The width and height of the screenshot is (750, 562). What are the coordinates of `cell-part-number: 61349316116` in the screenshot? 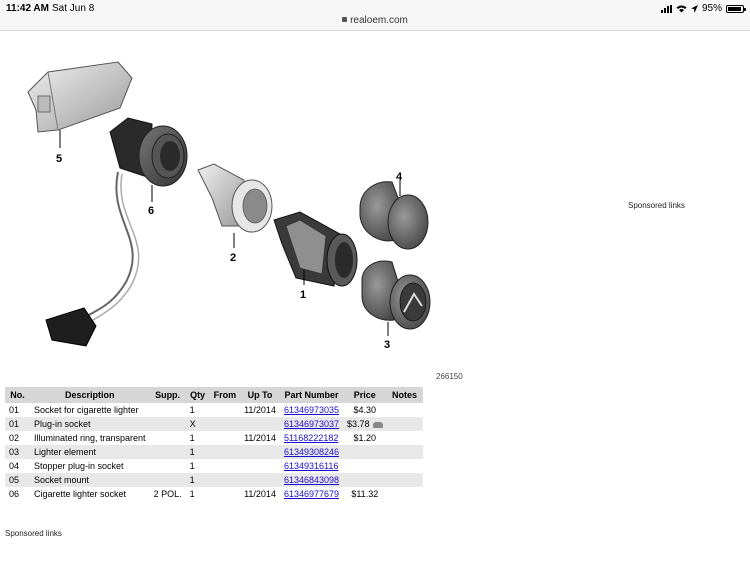 It's located at (311, 466).